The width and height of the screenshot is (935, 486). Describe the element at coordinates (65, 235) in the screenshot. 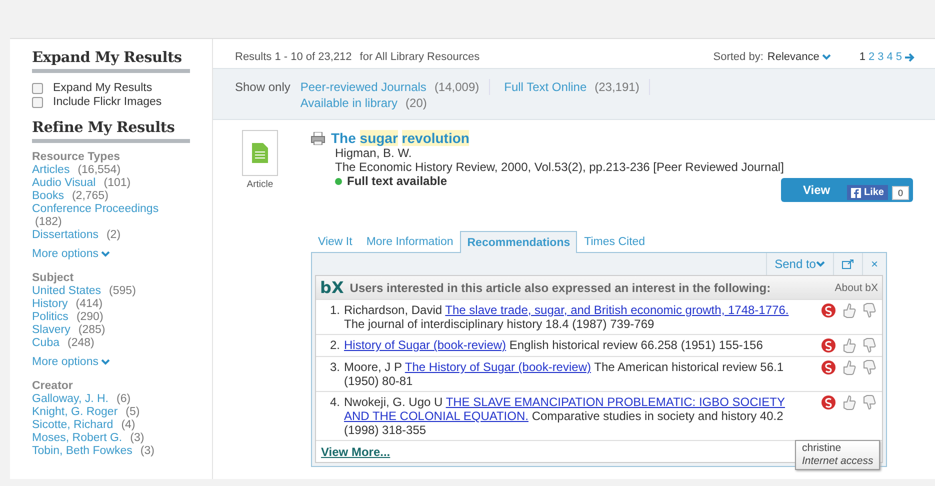

I see `facet-link: Dissertations` at that location.